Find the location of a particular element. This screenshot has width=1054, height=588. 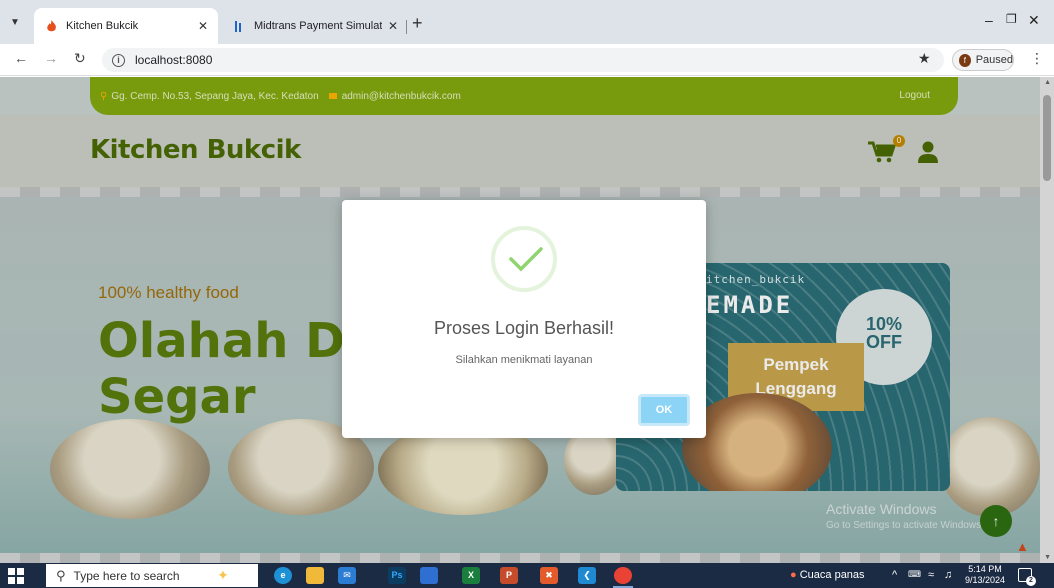

store-icon is located at coordinates (429, 575).